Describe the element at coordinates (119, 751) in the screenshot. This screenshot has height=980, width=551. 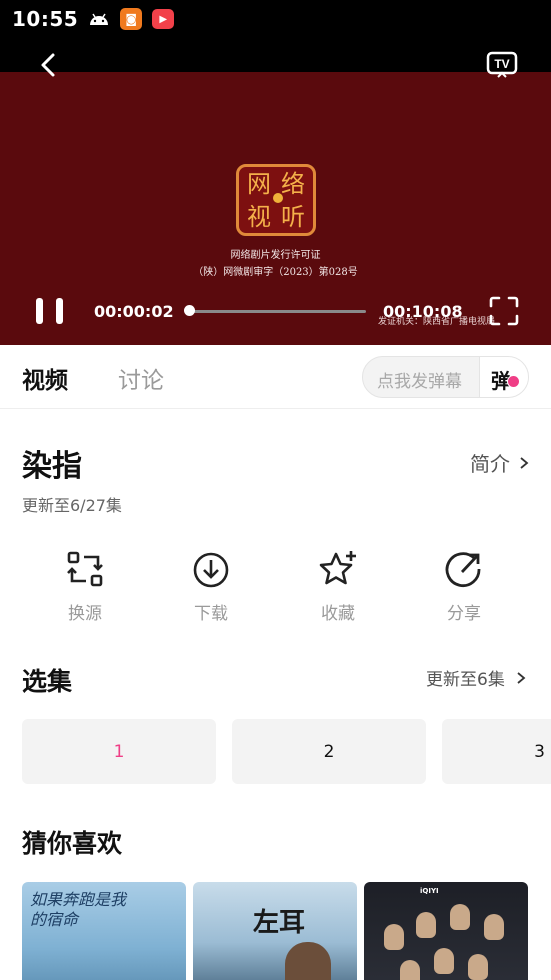
I see `episode-item: 1` at that location.